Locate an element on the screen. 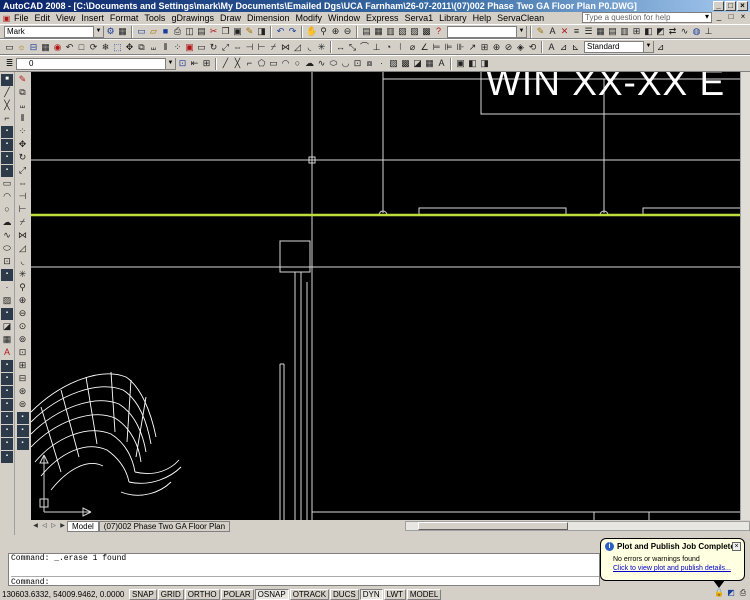 The width and height of the screenshot is (750, 600). custom-tool-13-icon: ▪ is located at coordinates (7, 431).